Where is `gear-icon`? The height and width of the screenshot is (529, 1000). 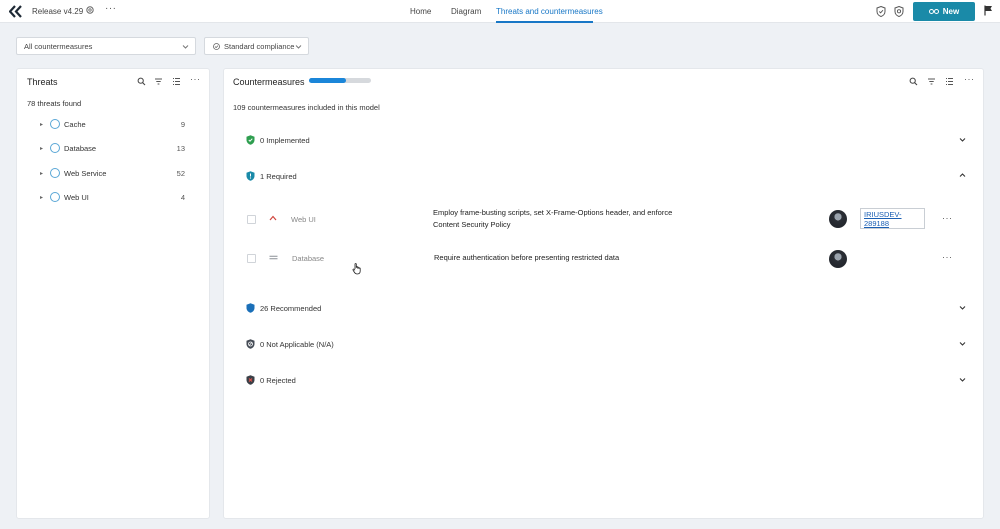 gear-icon is located at coordinates (90, 10).